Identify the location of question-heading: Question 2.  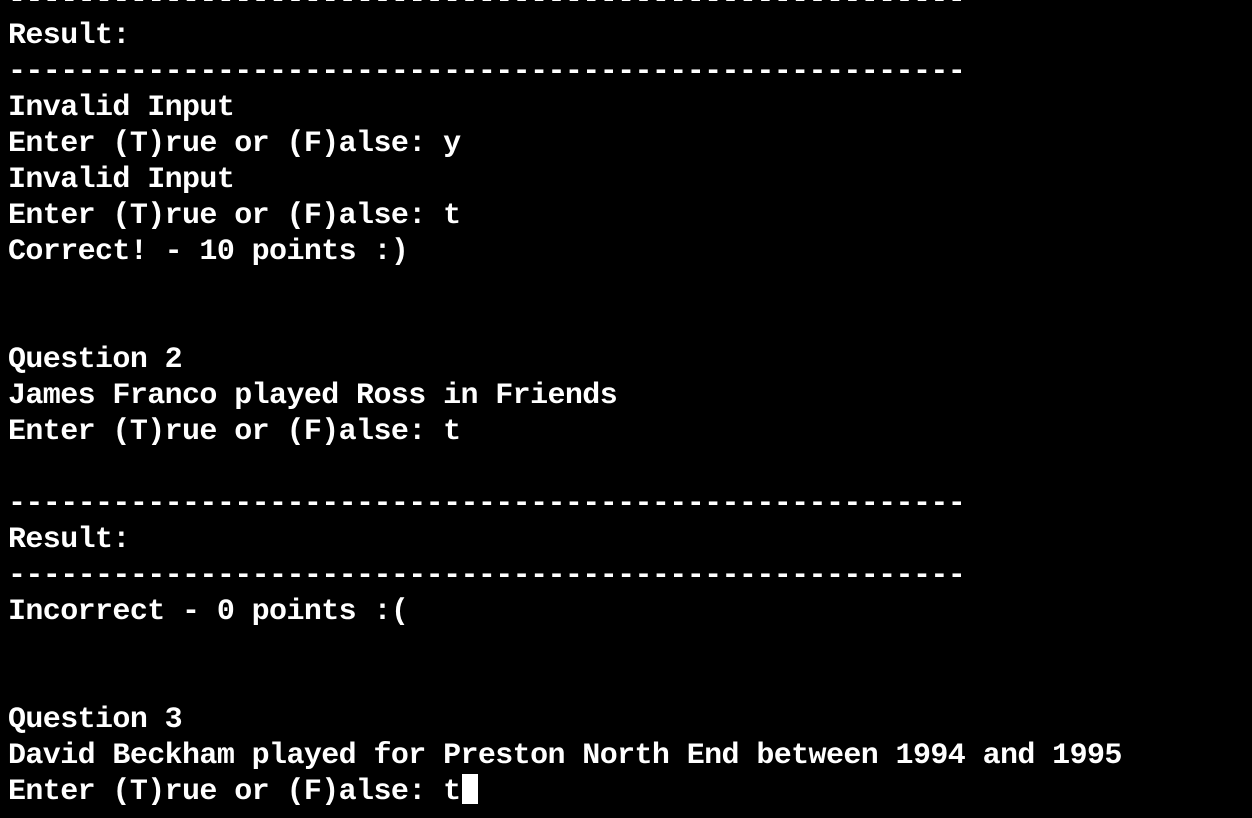
(95, 360).